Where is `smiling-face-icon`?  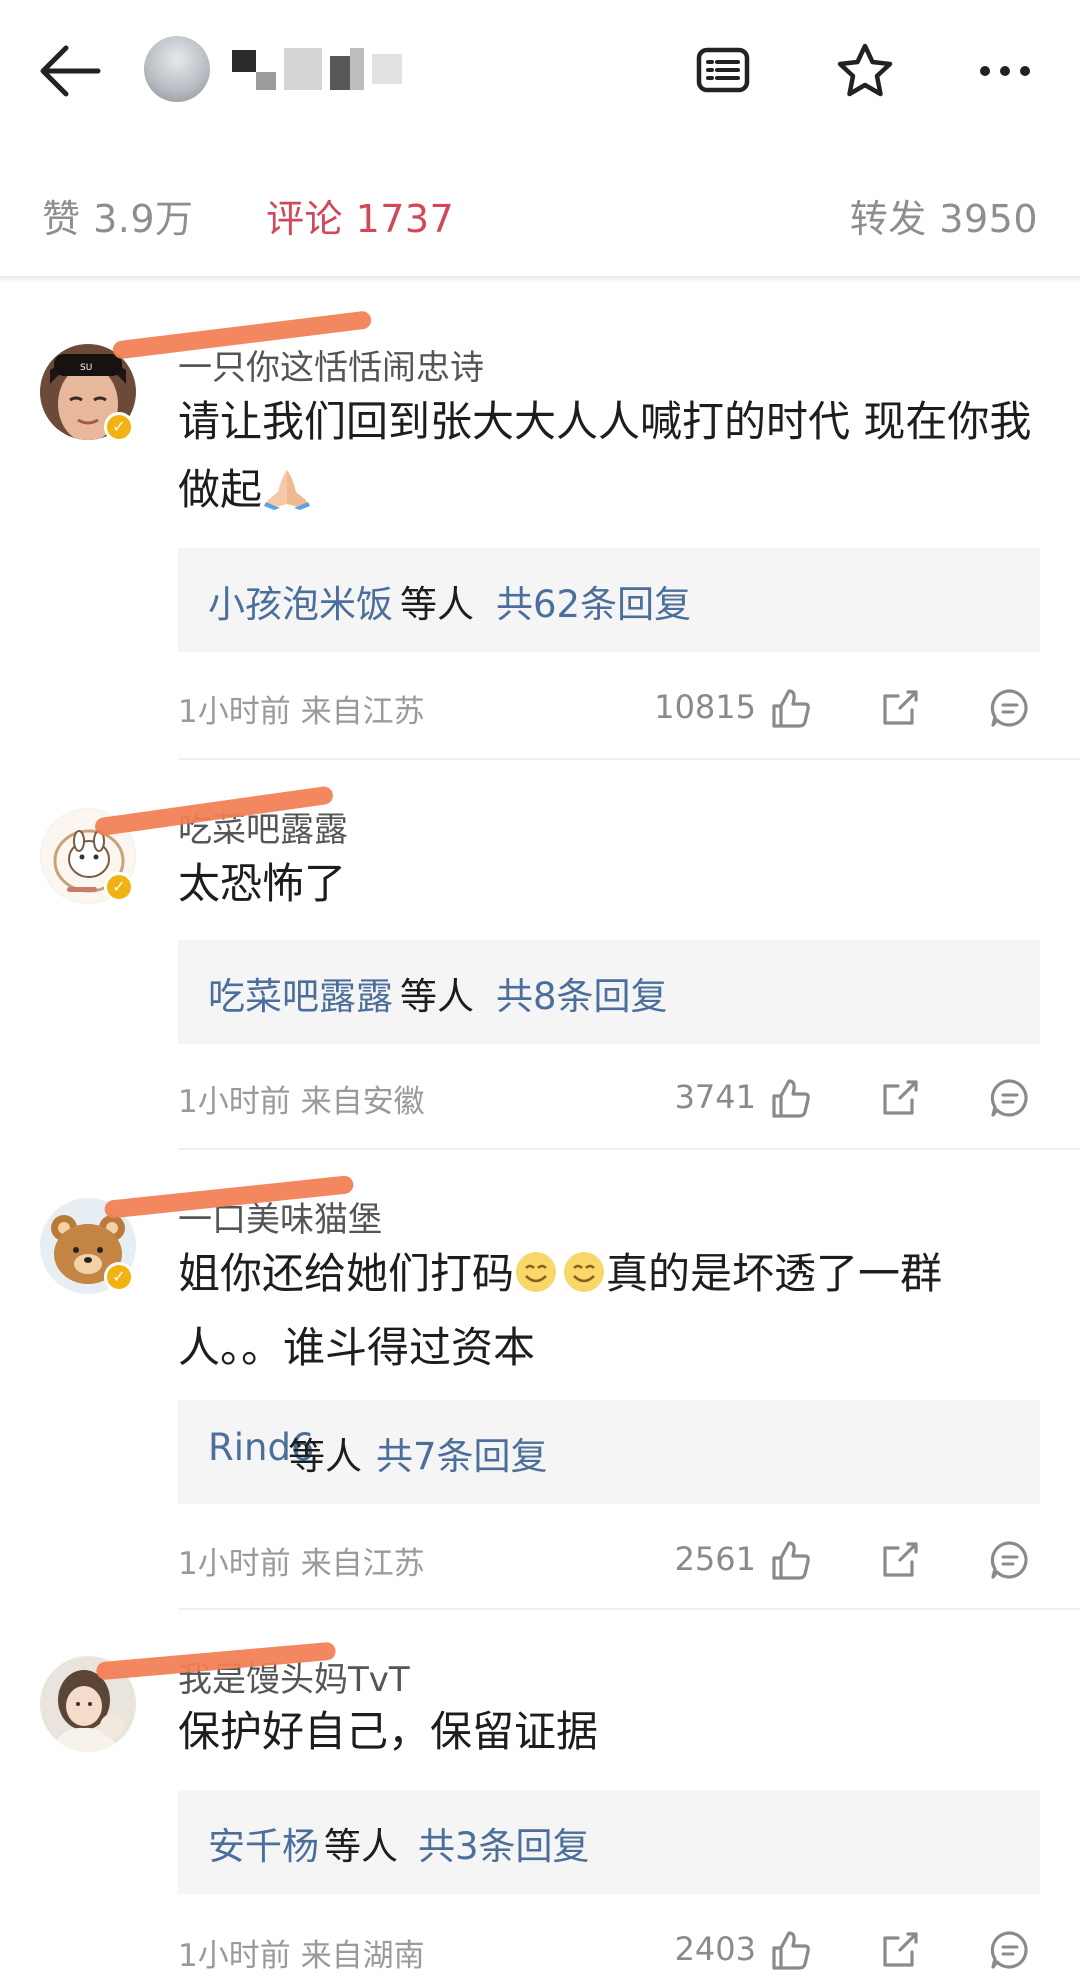
smiling-face-icon is located at coordinates (560, 1280).